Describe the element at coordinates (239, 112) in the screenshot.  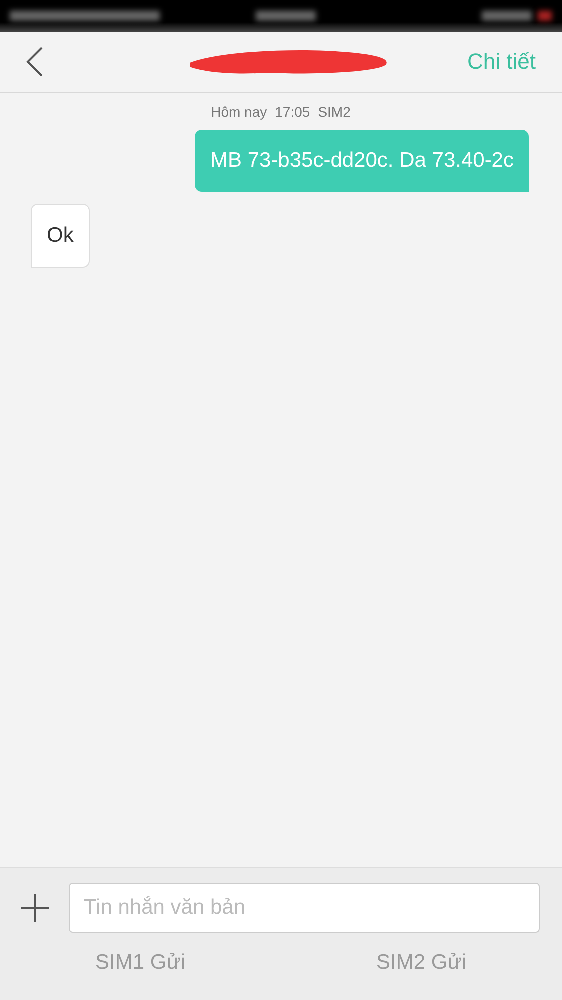
I see `timestamp-text: Hôm nay` at that location.